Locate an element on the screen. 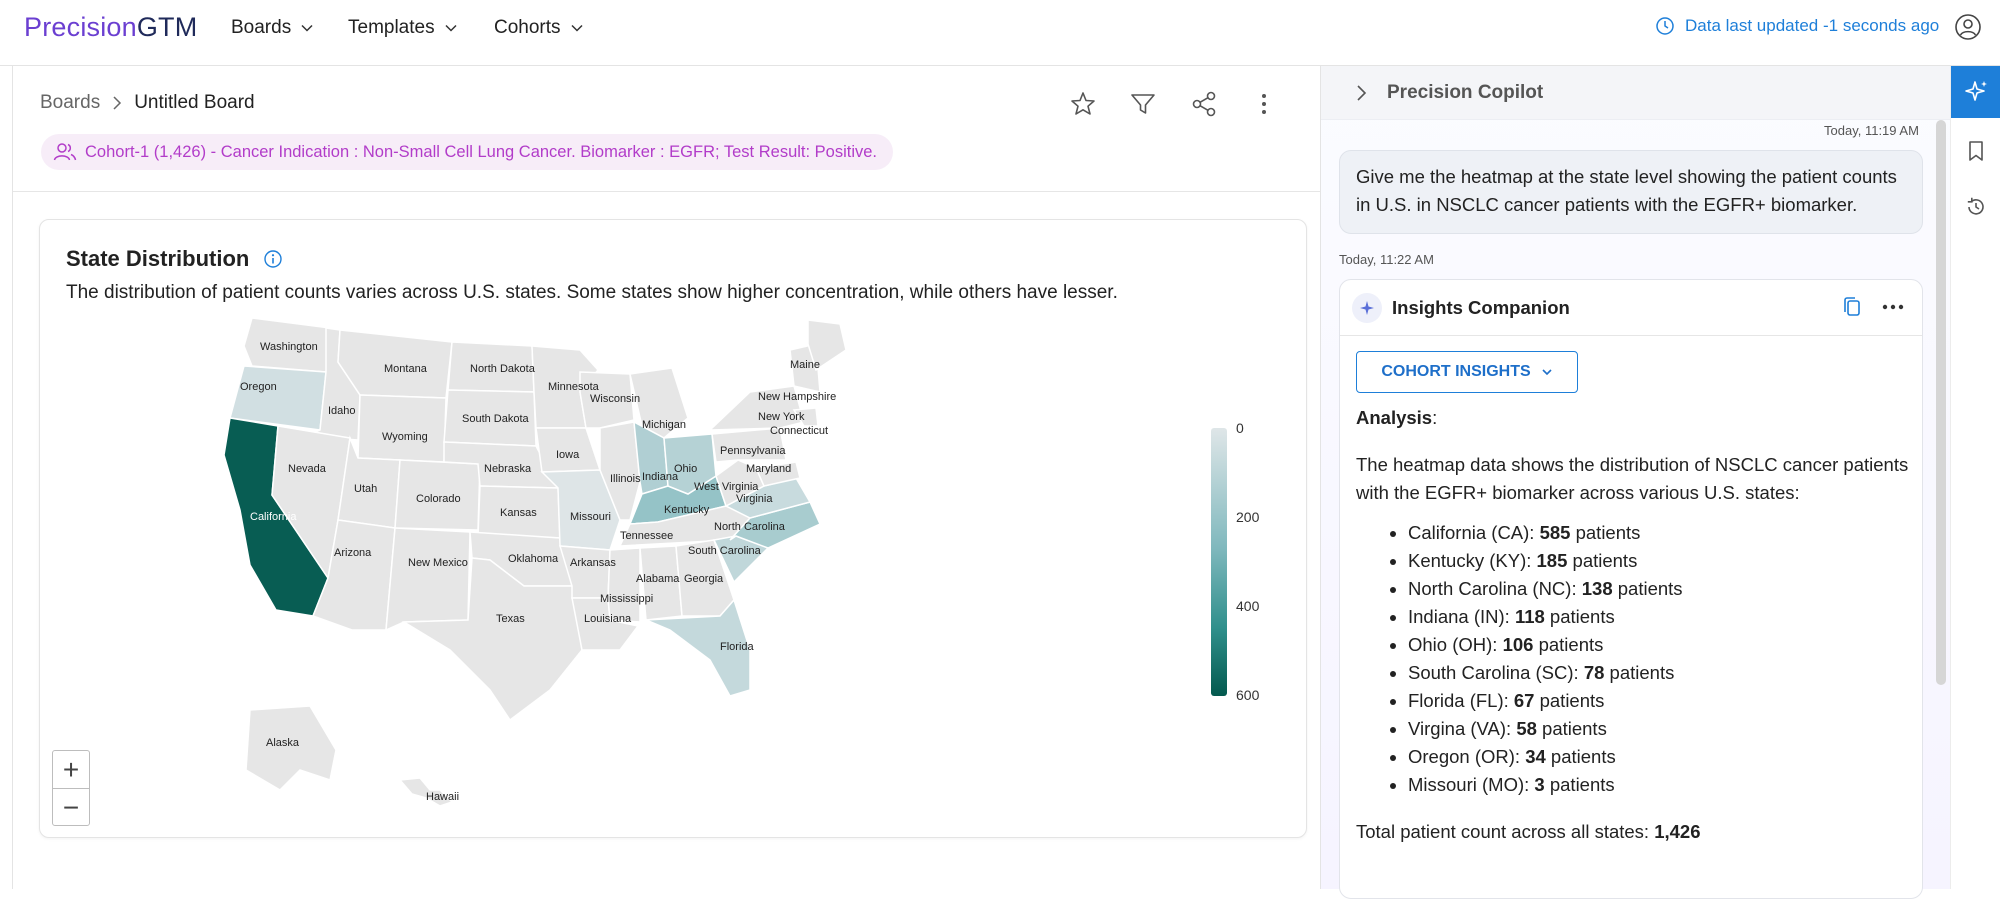 The height and width of the screenshot is (899, 2000). state-label: Colorado is located at coordinates (438, 499).